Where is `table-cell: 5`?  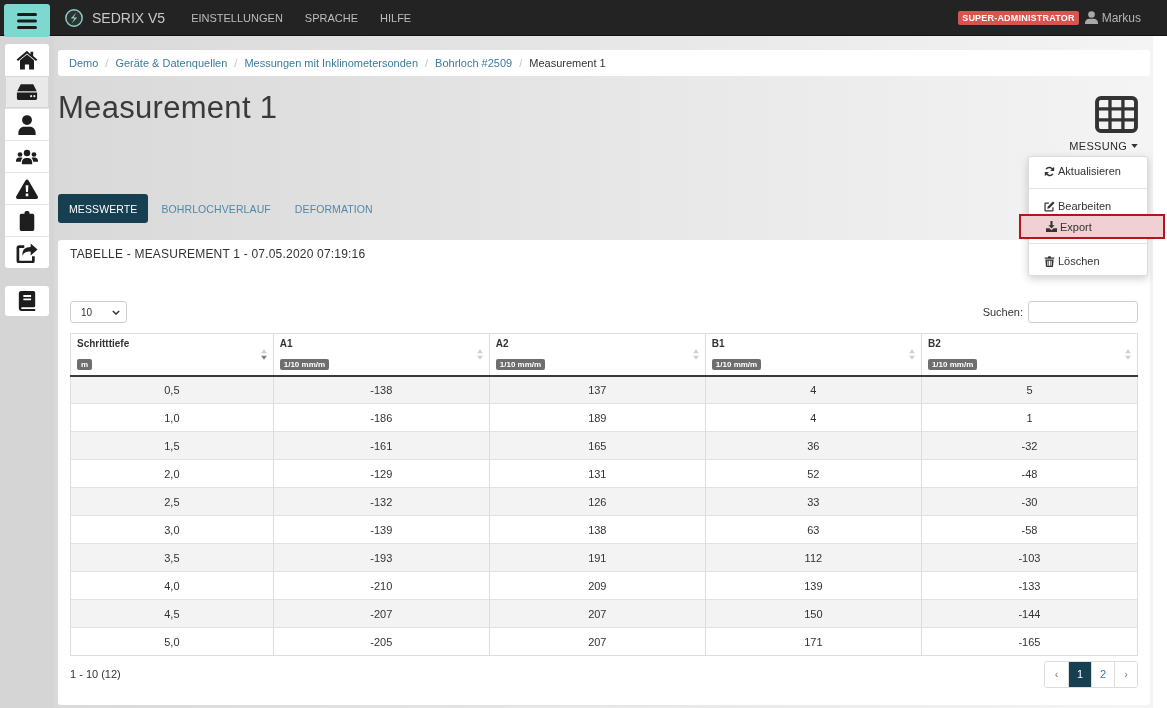
table-cell: 5 is located at coordinates (1029, 389).